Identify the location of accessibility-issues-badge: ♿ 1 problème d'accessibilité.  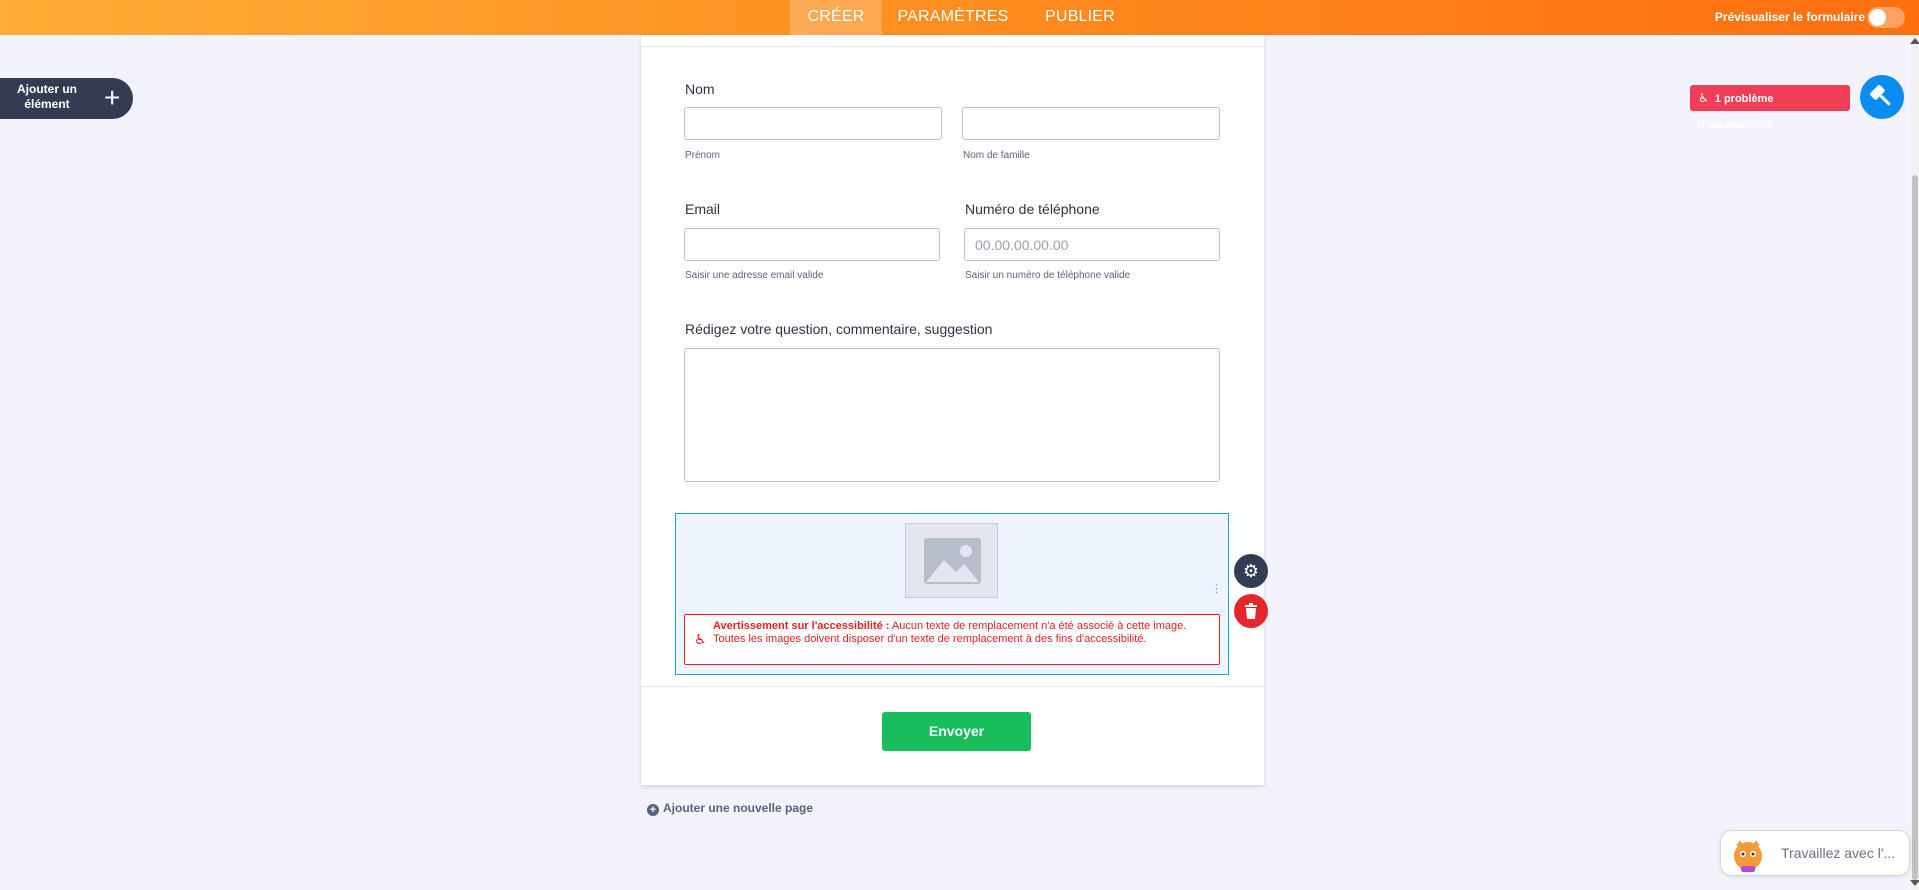
(1770, 108).